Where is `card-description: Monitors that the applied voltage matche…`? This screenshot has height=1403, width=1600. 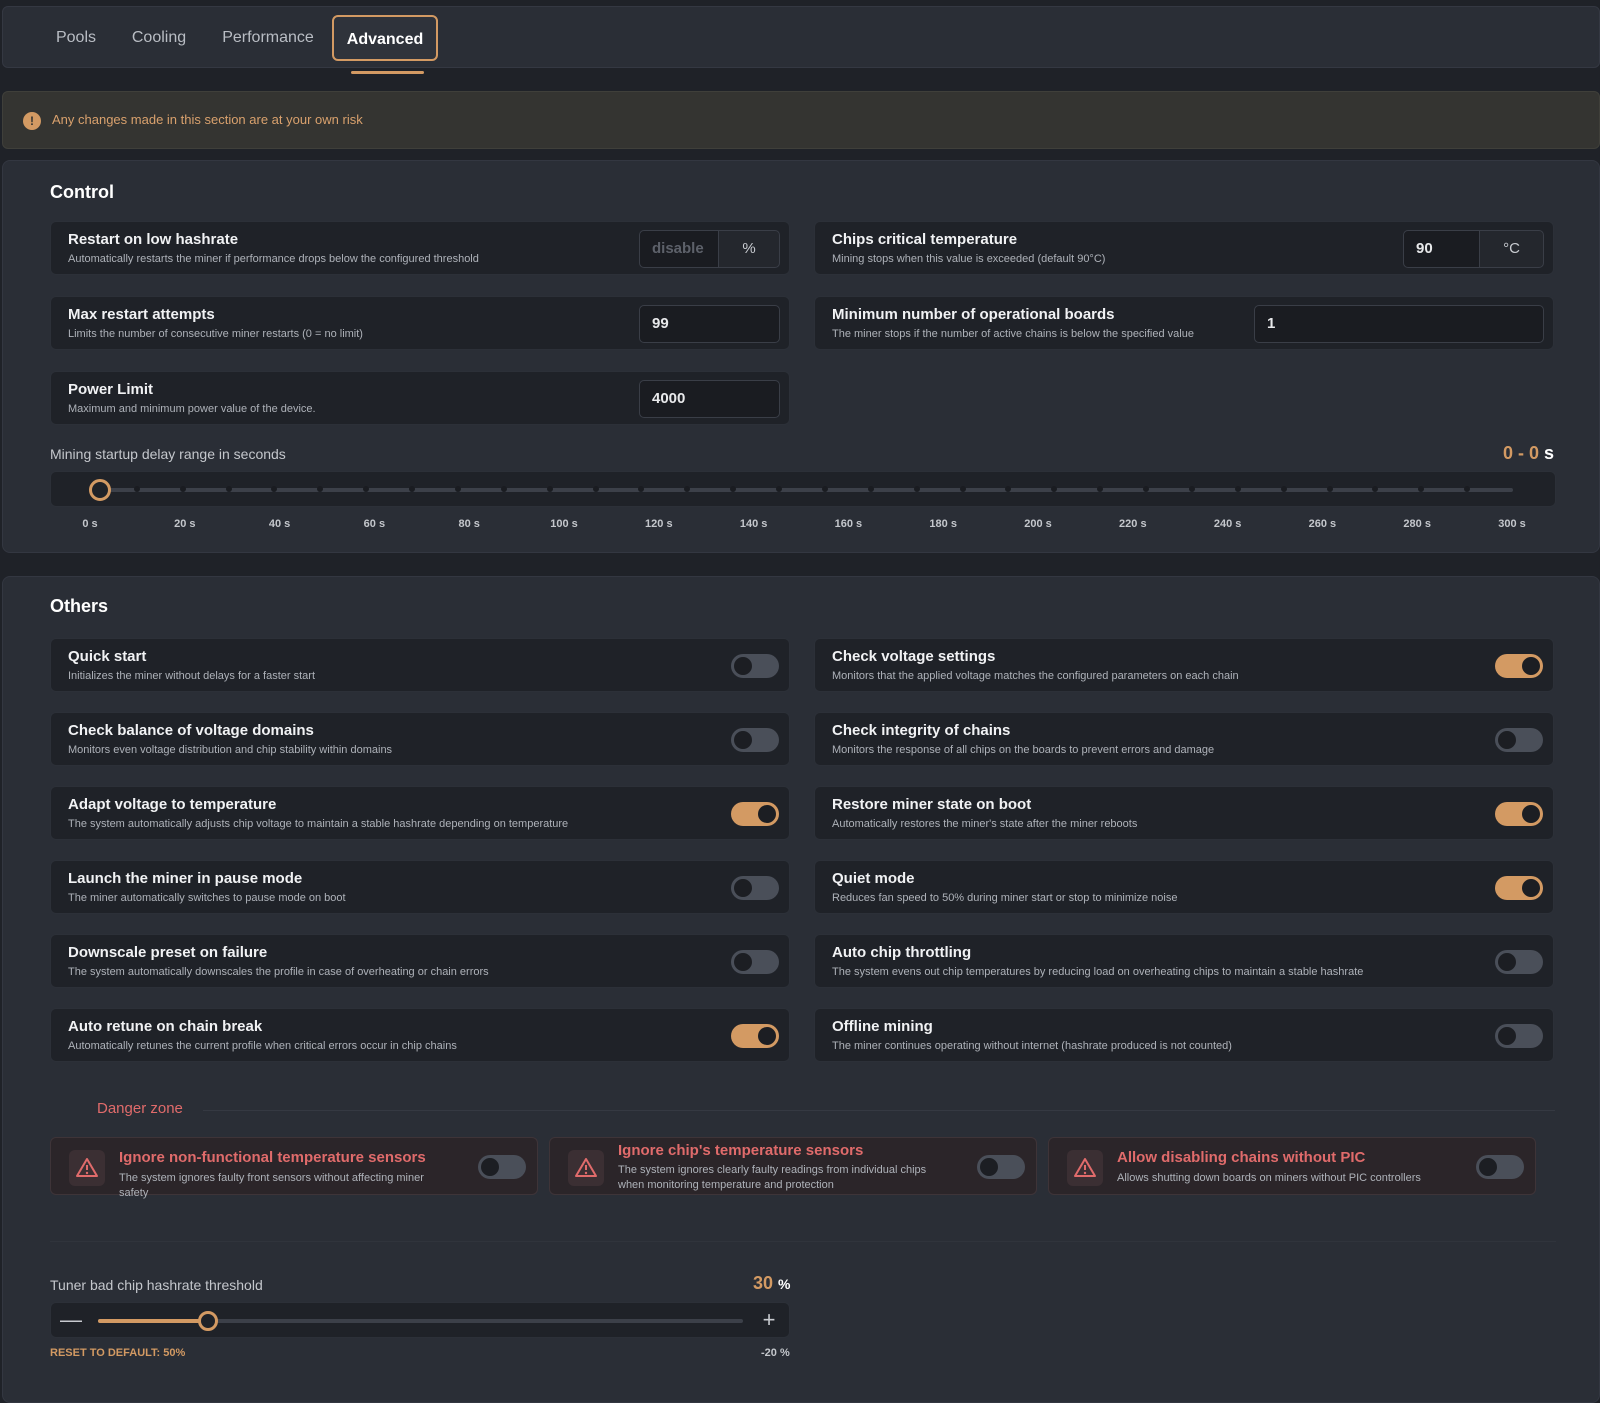 card-description: Monitors that the applied voltage matche… is located at coordinates (1035, 676).